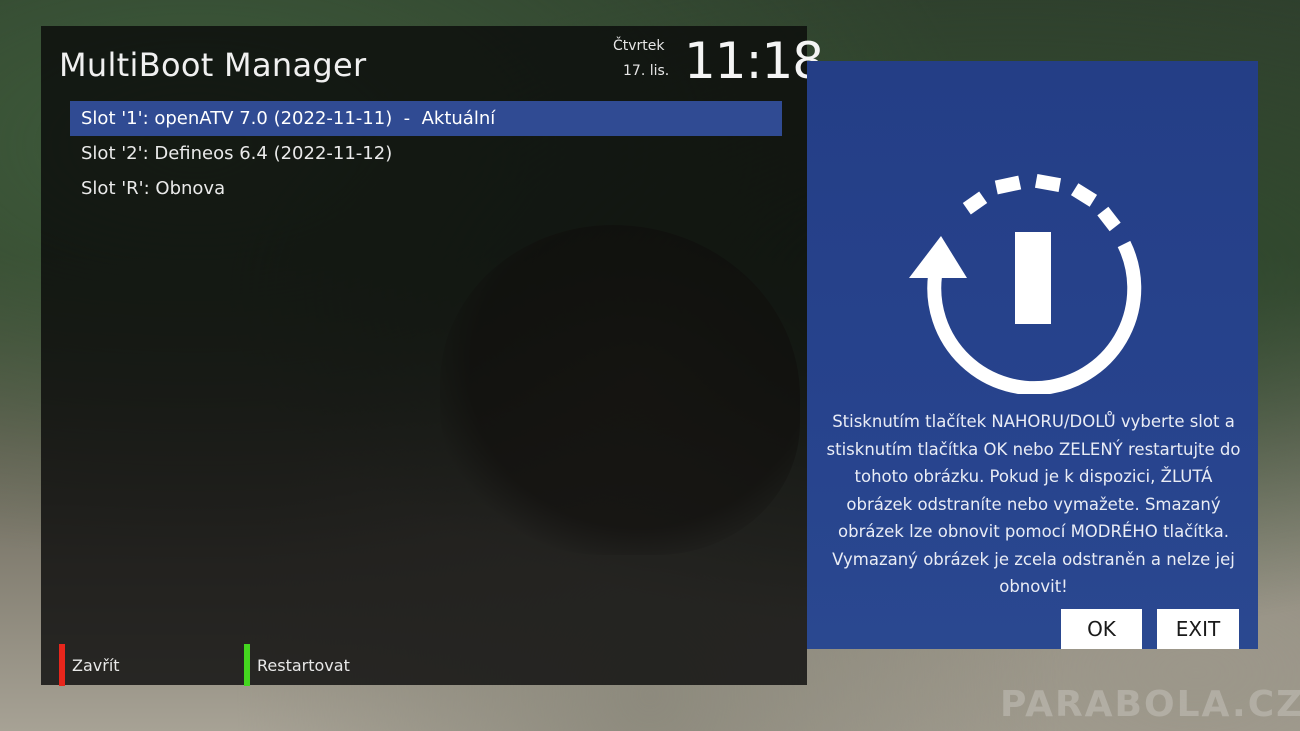 The image size is (1300, 731). I want to click on date-weekday: Čtvrtek, so click(639, 46).